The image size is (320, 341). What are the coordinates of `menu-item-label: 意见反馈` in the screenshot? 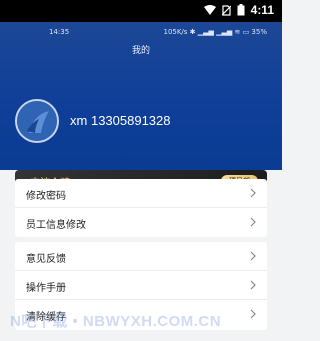 It's located at (46, 259).